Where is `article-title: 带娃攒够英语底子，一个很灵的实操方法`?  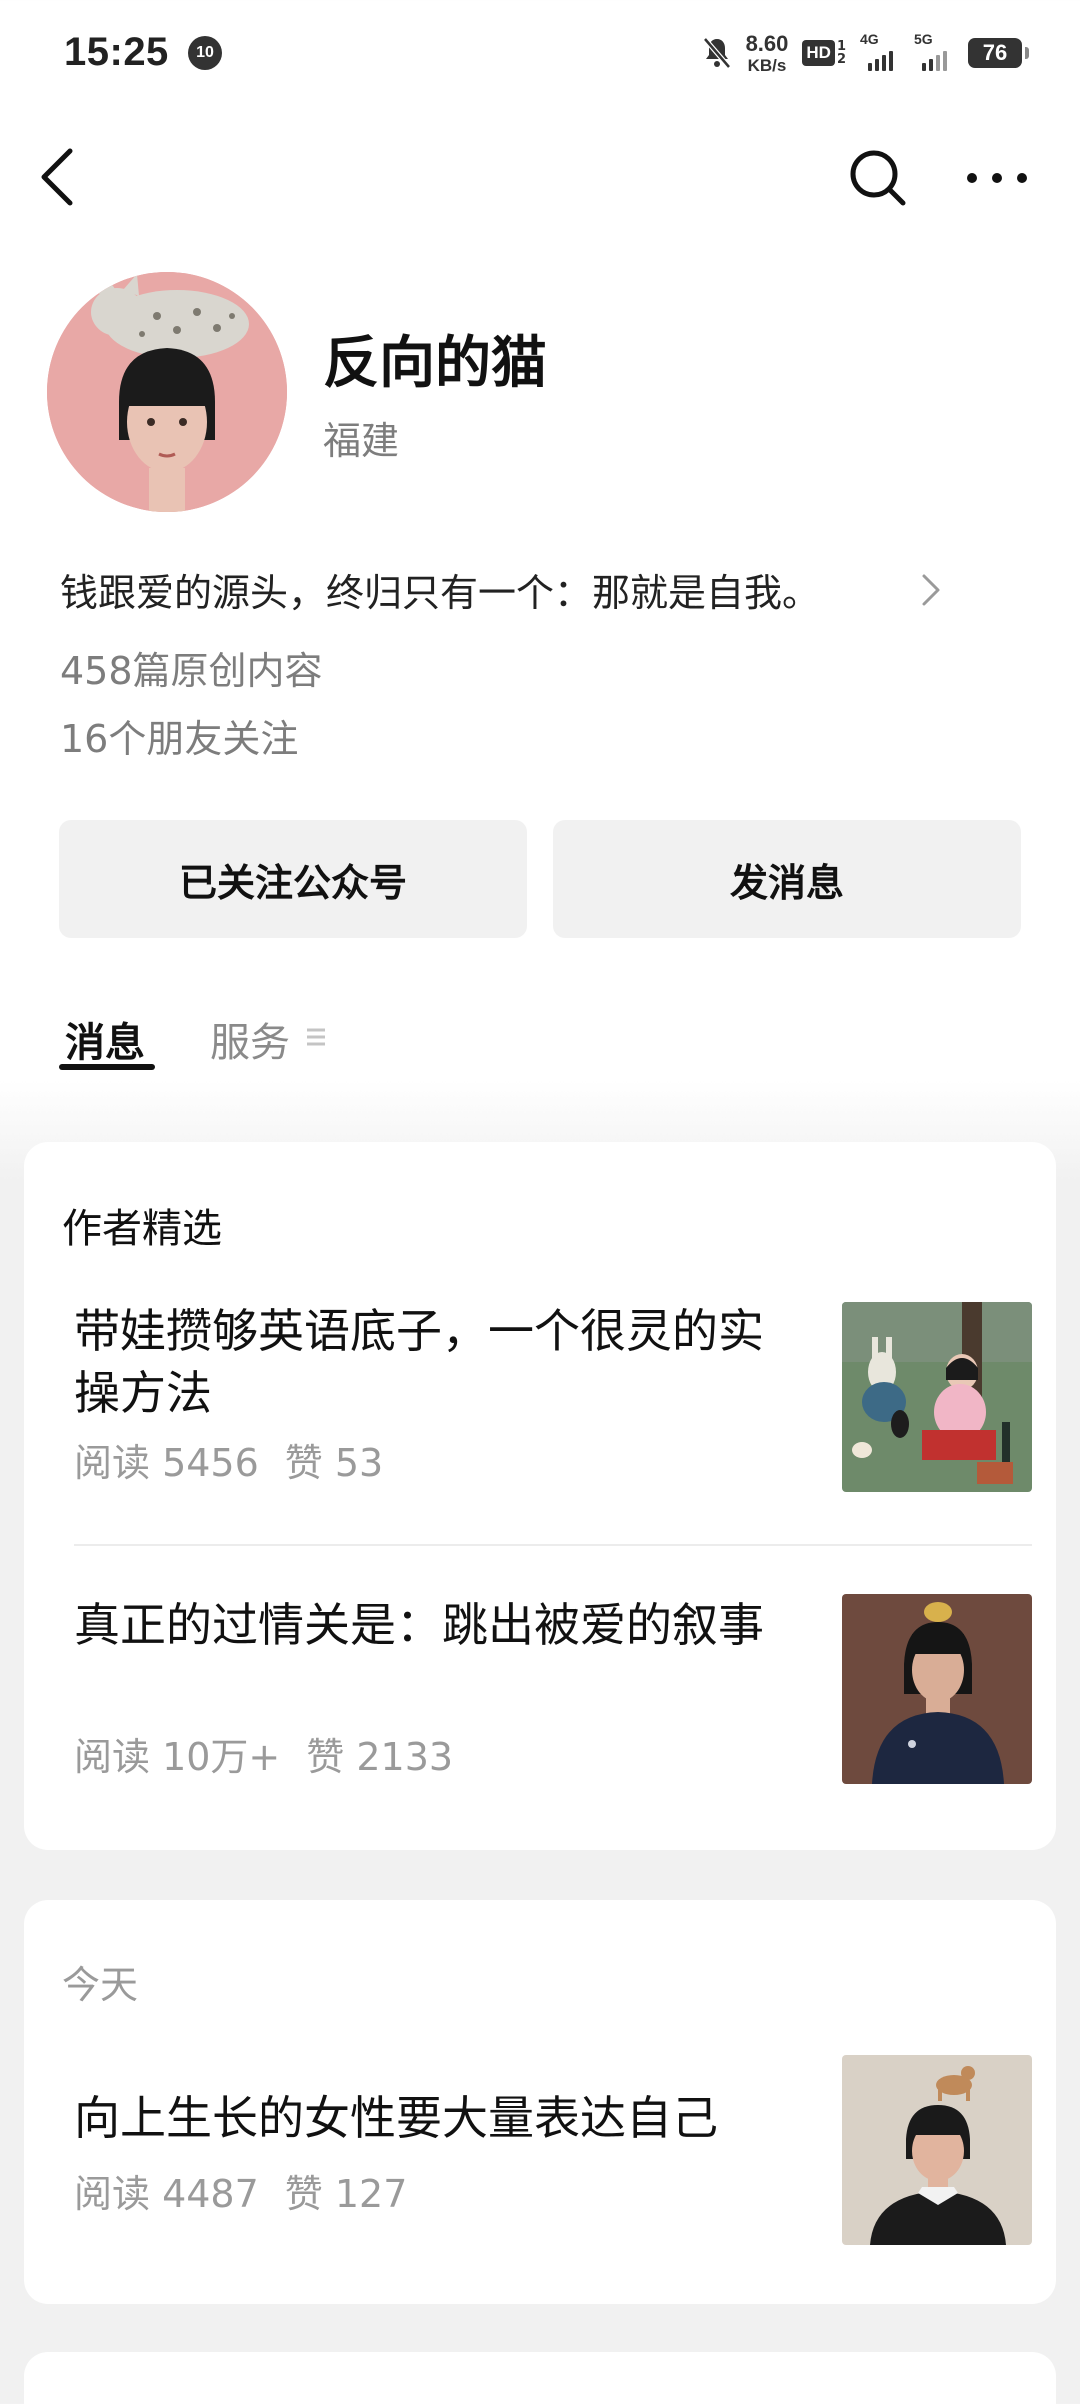 article-title: 带娃攒够英语底子，一个很灵的实操方法 is located at coordinates (419, 1362).